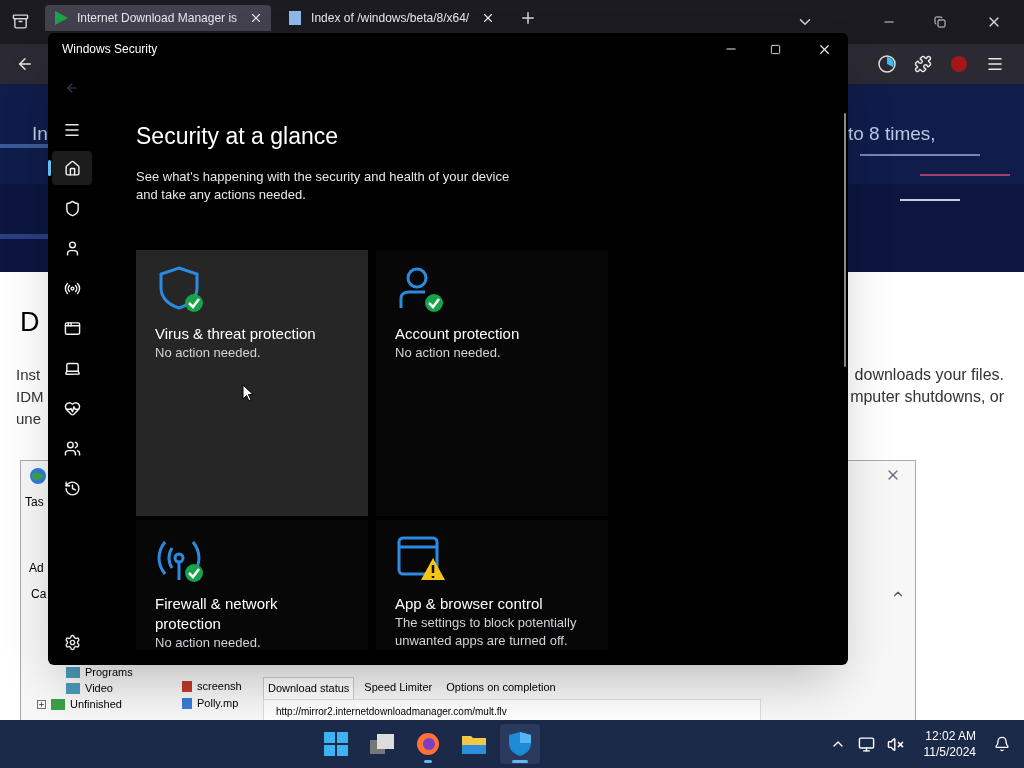  I want to click on extensions-icon, so click(923, 64).